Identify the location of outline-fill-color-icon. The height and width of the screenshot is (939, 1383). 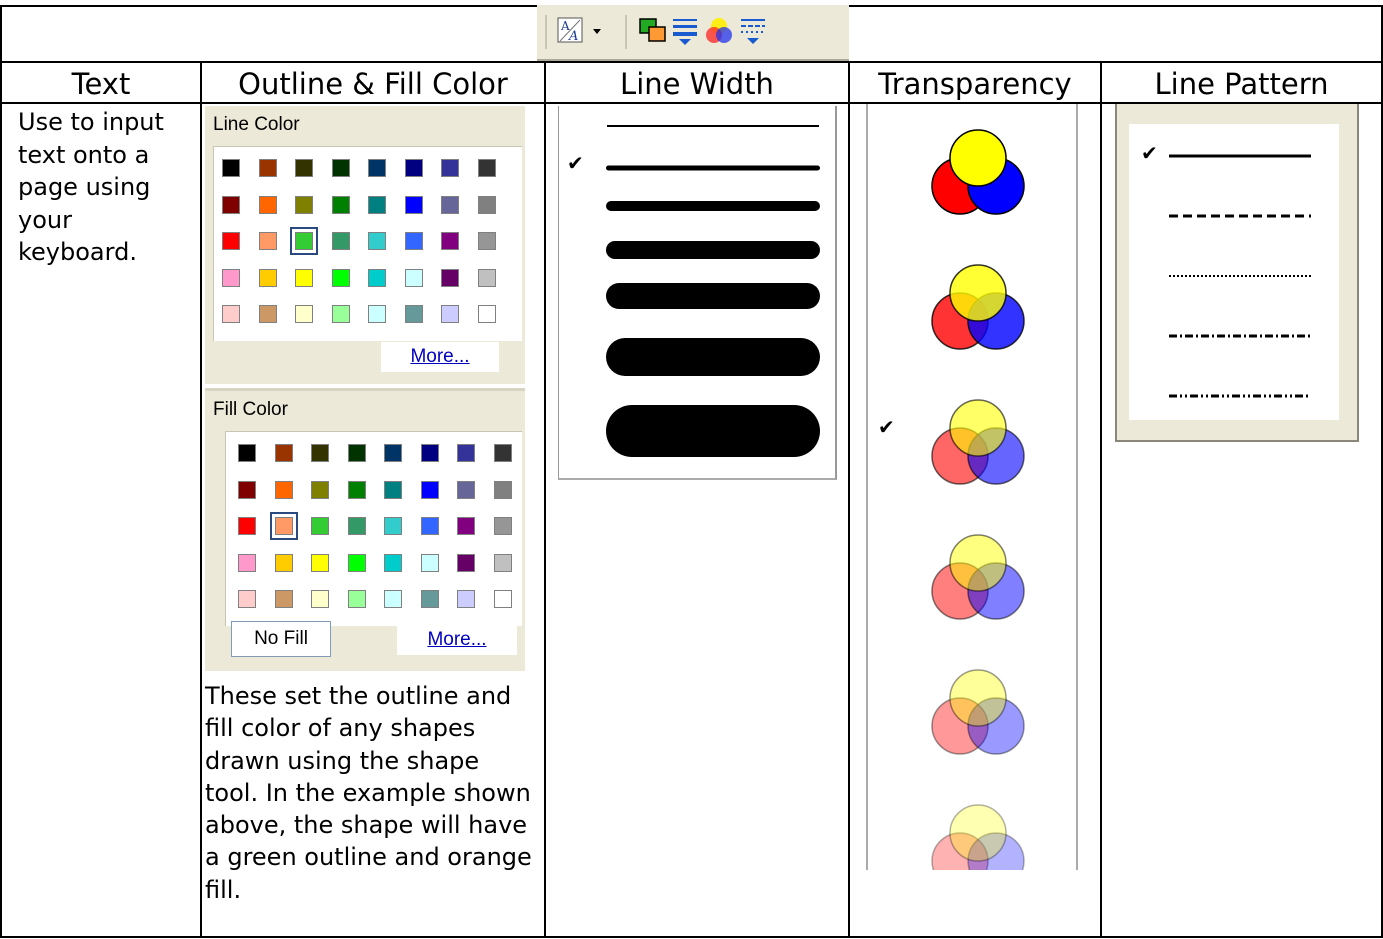
(653, 31).